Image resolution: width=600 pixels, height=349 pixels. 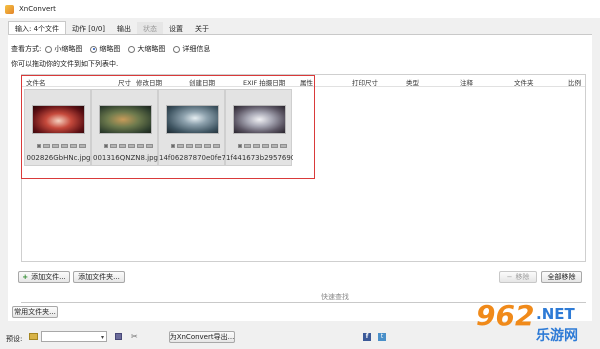 I want to click on col-folder: 文件夹, so click(x=524, y=82).